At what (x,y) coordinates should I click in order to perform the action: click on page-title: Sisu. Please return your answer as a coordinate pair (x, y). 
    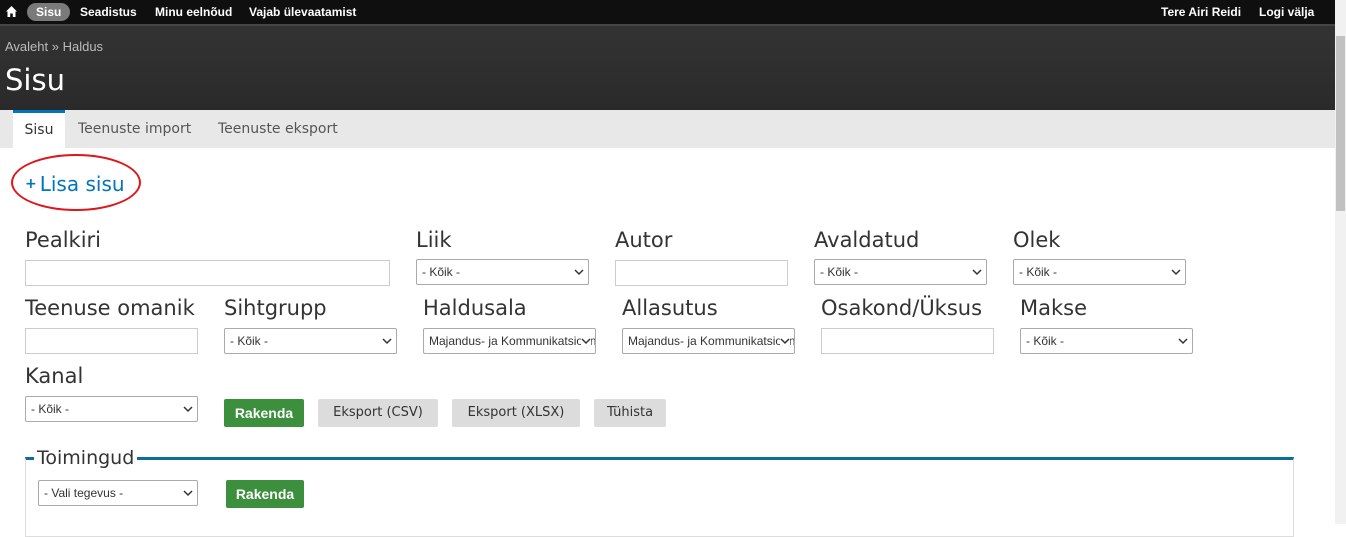
    Looking at the image, I should click on (35, 80).